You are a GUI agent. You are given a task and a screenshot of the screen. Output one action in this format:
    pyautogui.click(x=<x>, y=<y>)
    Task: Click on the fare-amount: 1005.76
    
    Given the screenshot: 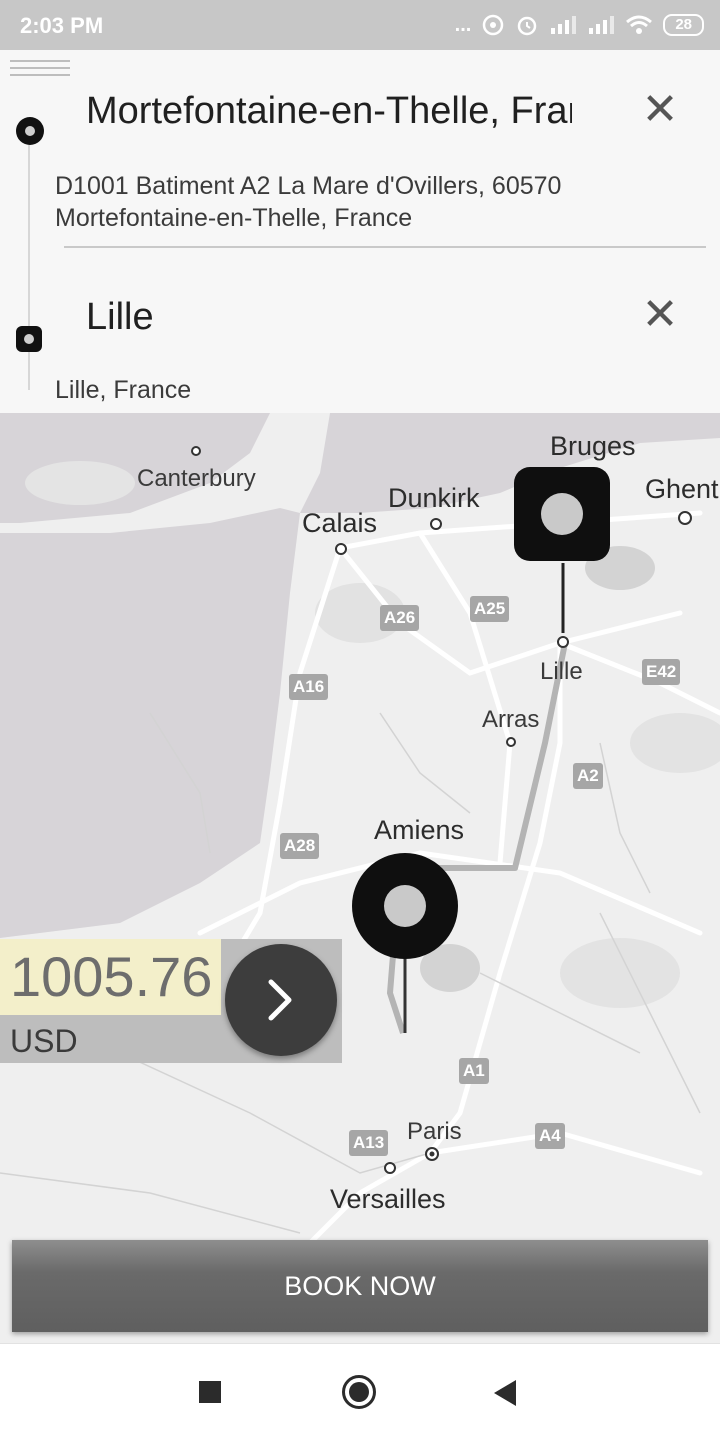 What is the action you would take?
    pyautogui.click(x=110, y=977)
    